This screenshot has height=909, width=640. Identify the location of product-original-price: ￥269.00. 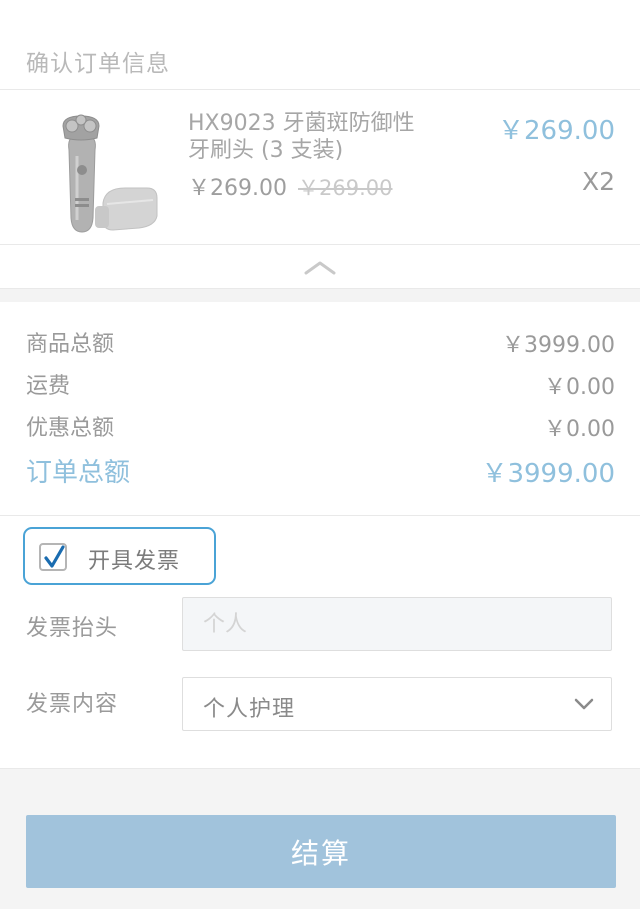
(345, 188).